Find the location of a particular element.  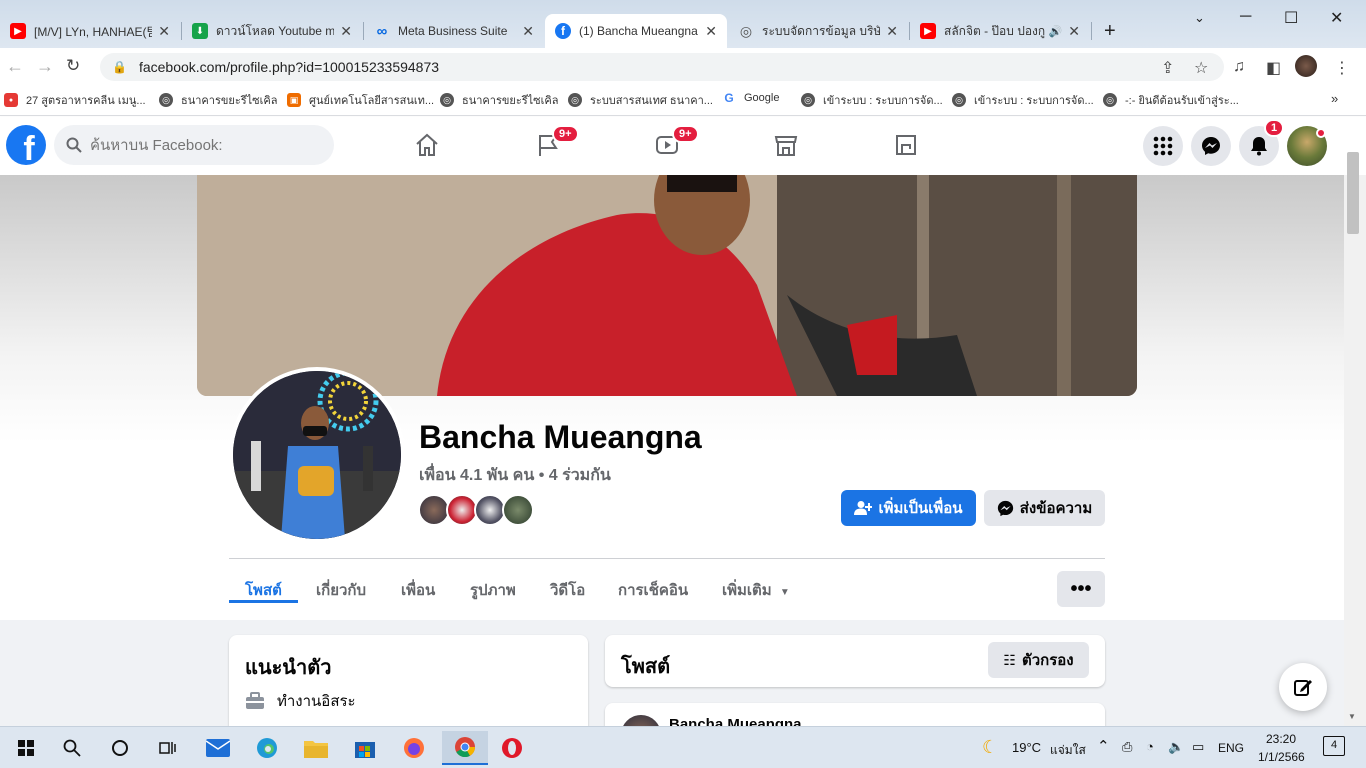

cortana-icon is located at coordinates (120, 748).